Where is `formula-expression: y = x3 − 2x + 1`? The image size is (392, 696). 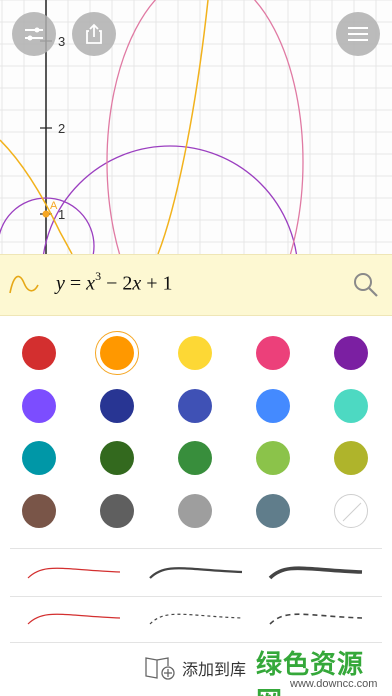 formula-expression: y = x3 − 2x + 1 is located at coordinates (114, 282).